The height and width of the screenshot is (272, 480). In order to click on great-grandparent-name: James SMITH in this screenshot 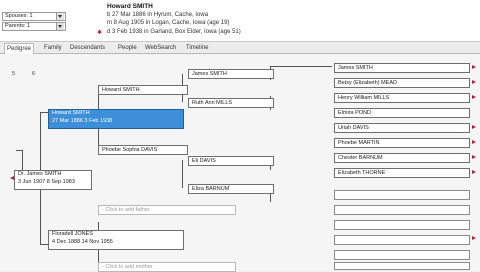, I will do `click(355, 68)`.